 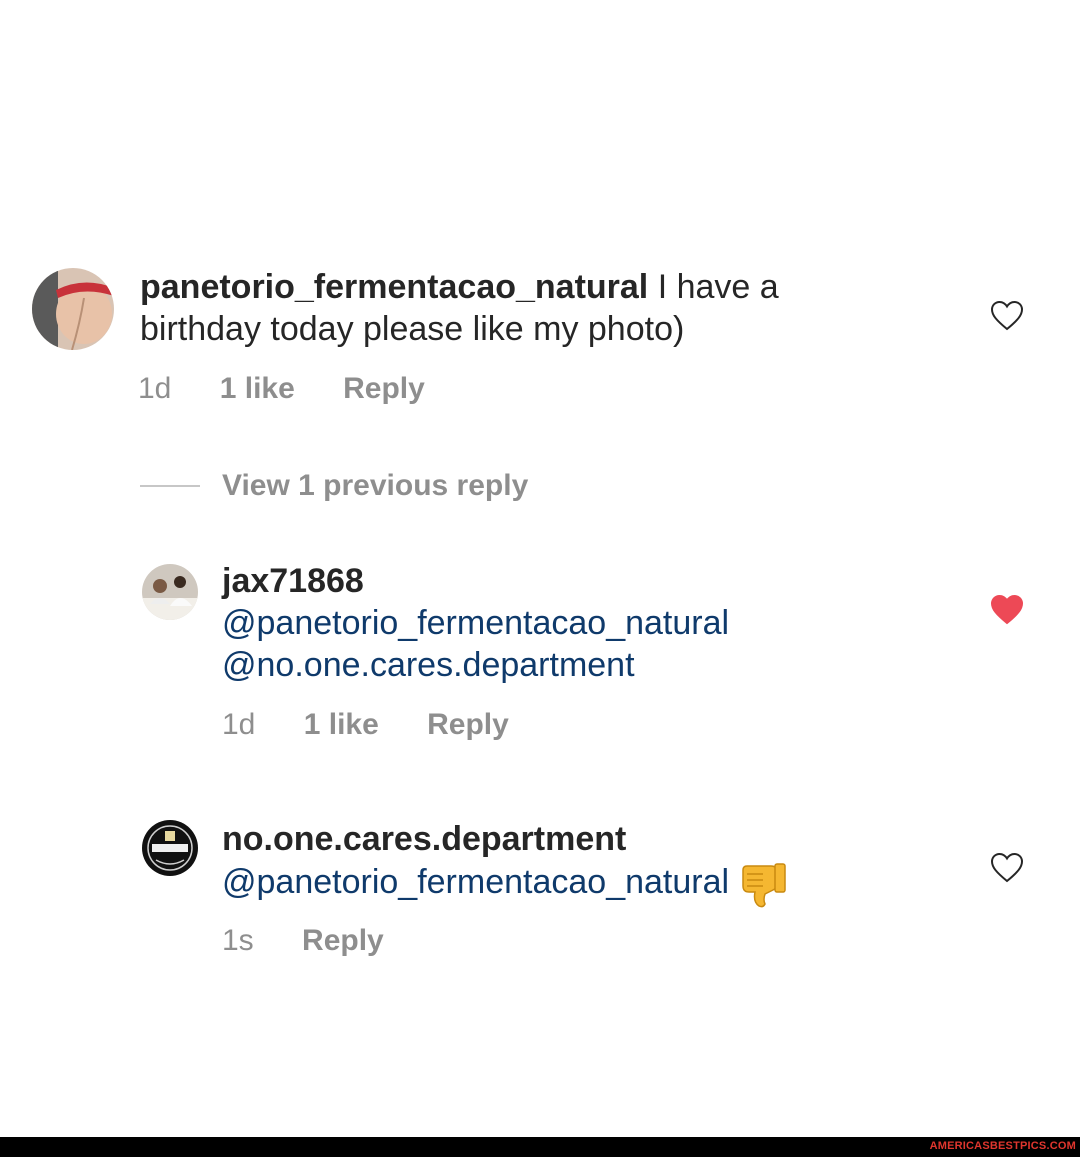 What do you see at coordinates (170, 486) in the screenshot?
I see `divider-line` at bounding box center [170, 486].